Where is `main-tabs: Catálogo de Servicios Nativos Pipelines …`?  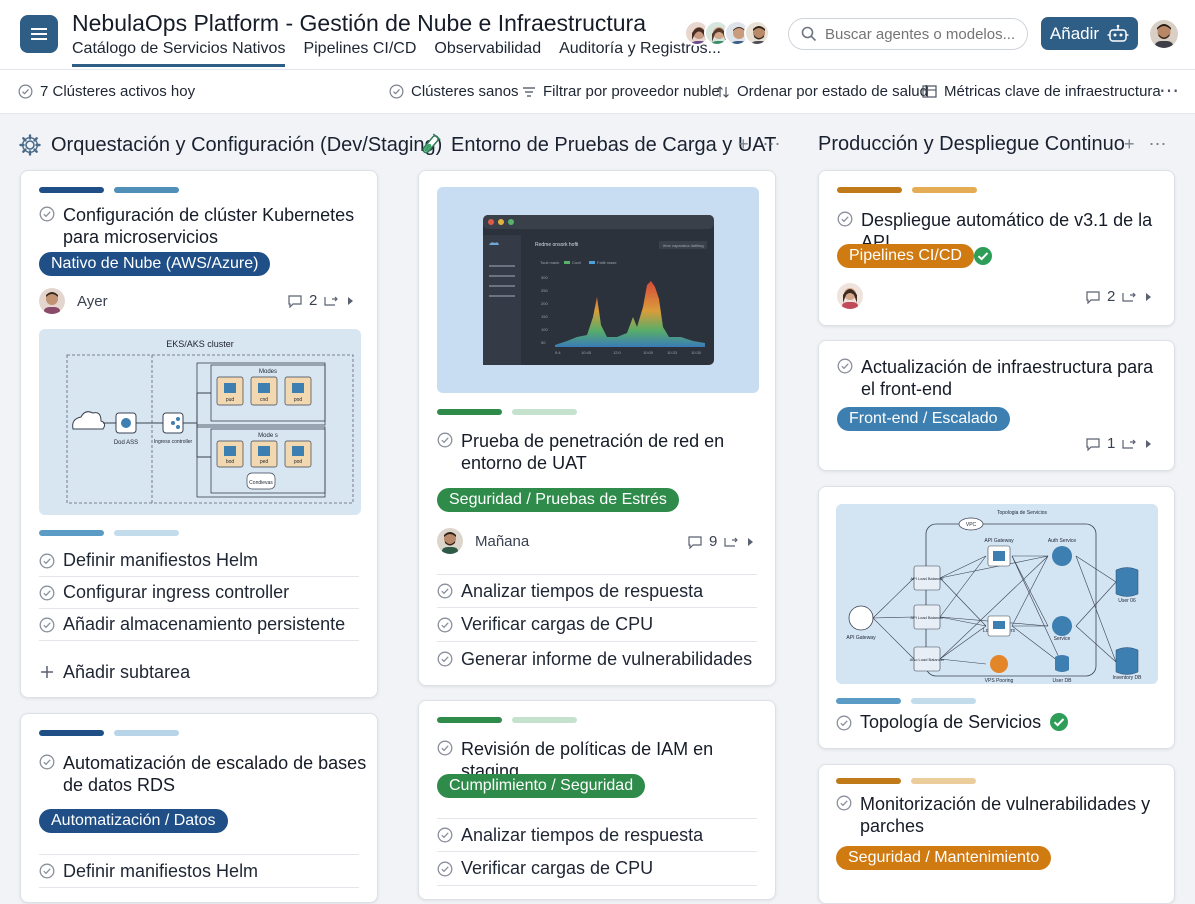
main-tabs: Catálogo de Servicios Nativos Pipelines … is located at coordinates (396, 53).